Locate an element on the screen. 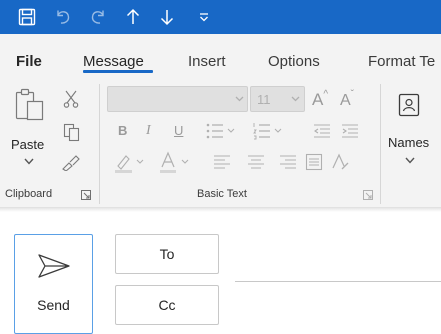 This screenshot has height=334, width=441. increase-indent-icon is located at coordinates (350, 131).